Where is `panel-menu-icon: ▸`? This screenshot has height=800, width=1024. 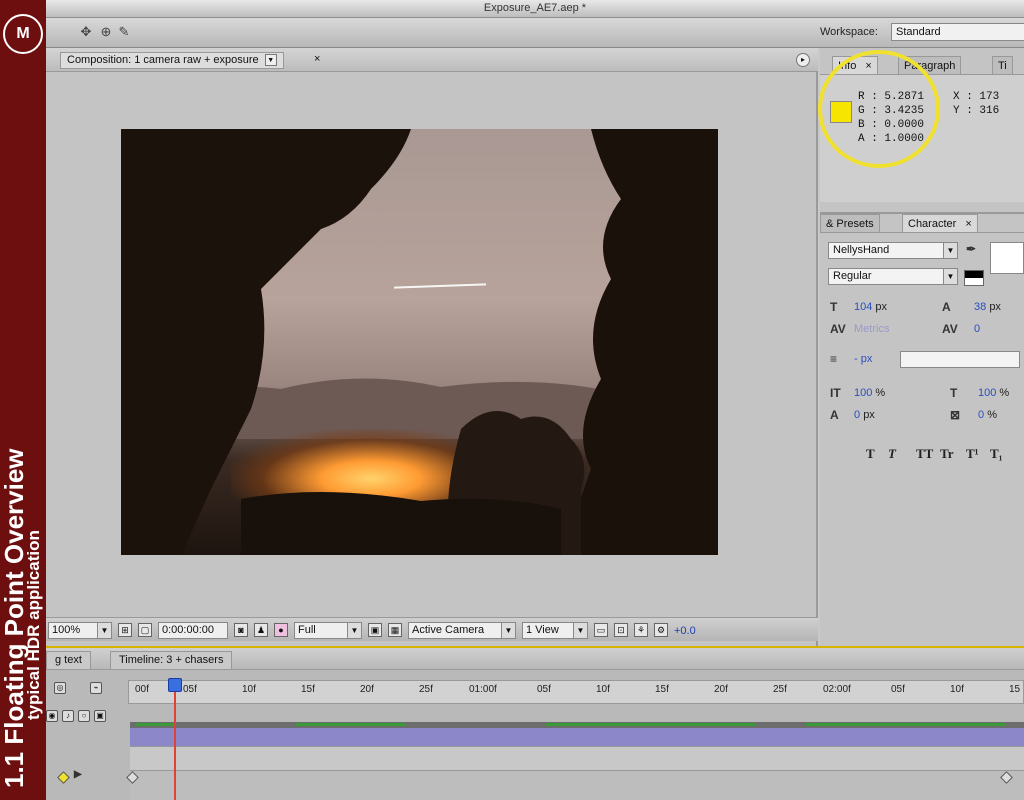 panel-menu-icon: ▸ is located at coordinates (803, 60).